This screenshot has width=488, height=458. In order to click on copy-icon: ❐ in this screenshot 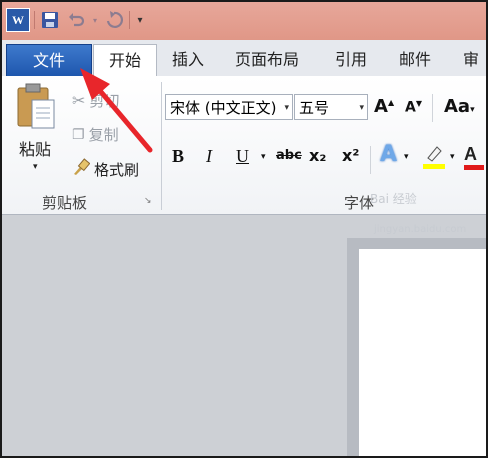, I will do `click(78, 134)`.